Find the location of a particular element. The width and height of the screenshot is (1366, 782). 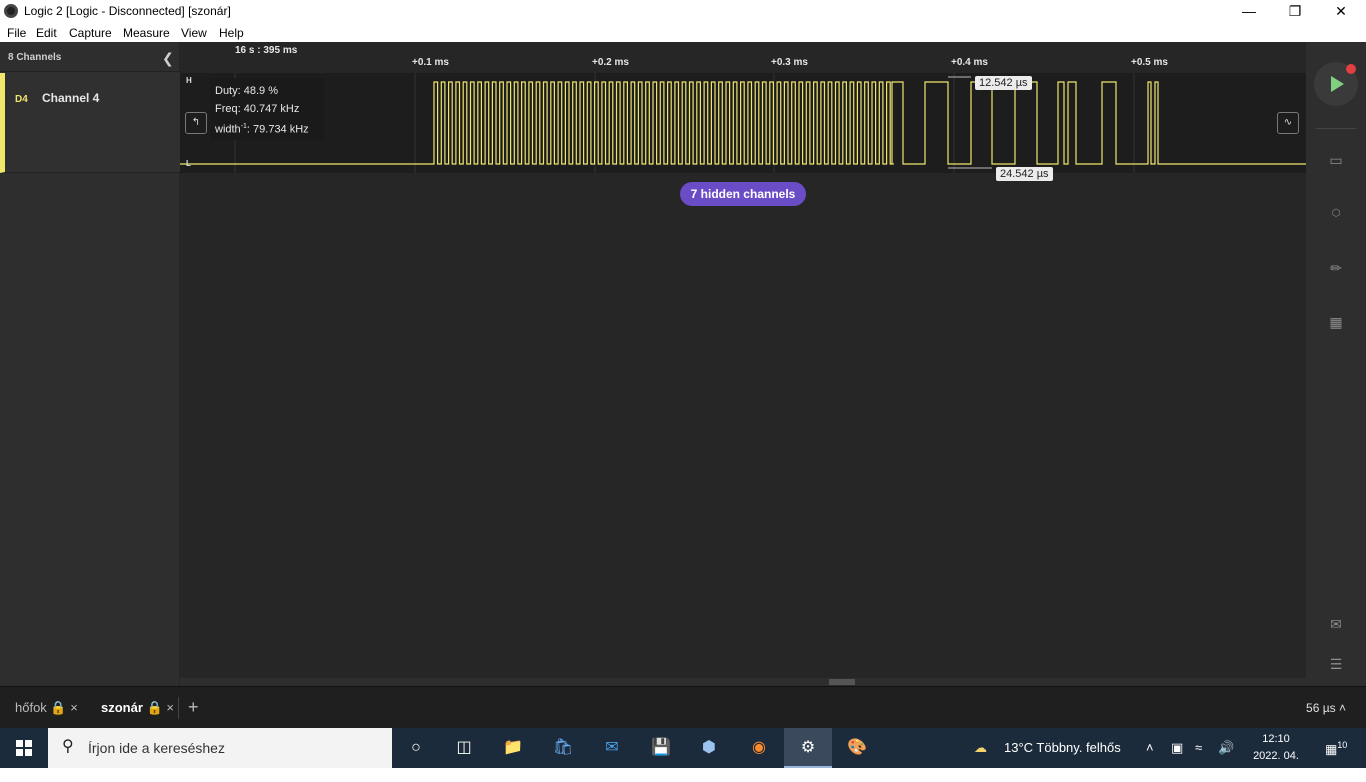

cortana-icon: ○ is located at coordinates (416, 748).